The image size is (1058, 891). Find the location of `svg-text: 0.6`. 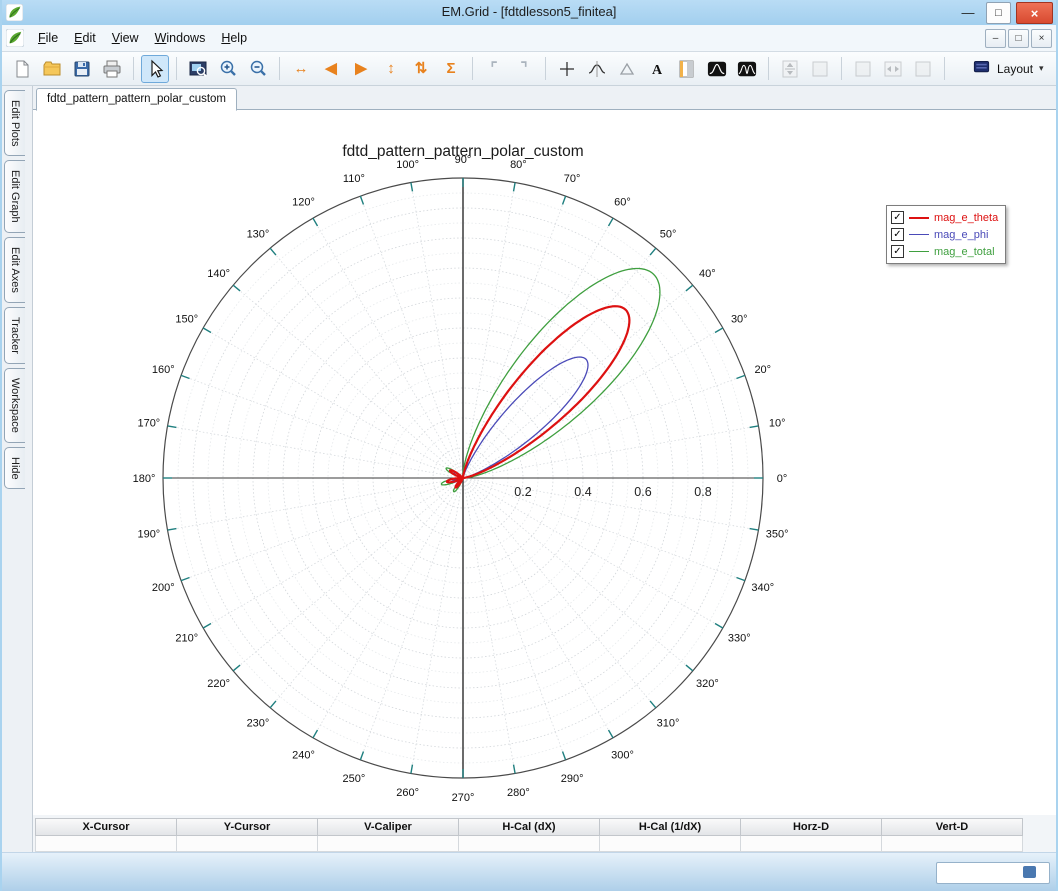

svg-text: 0.6 is located at coordinates (642, 492).